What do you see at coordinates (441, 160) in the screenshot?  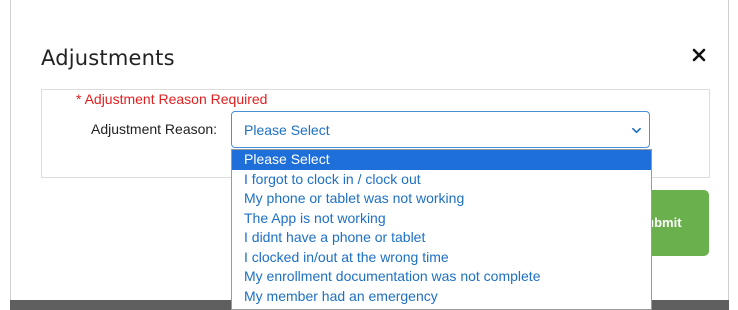 I see `dropdown-option: Please Select` at bounding box center [441, 160].